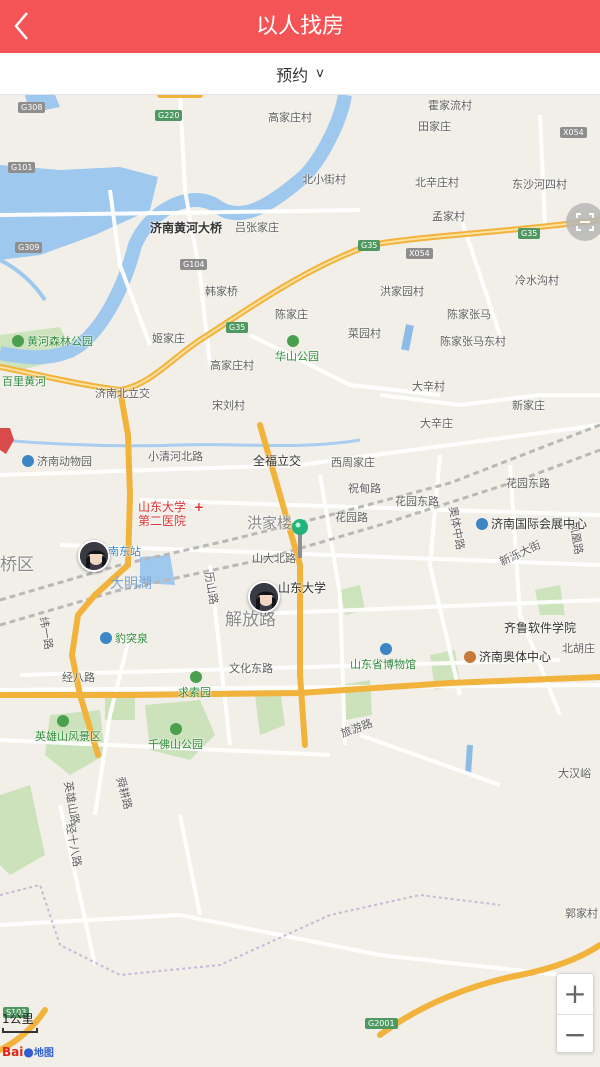  What do you see at coordinates (29, 247) in the screenshot?
I see `road-shield: G309` at bounding box center [29, 247].